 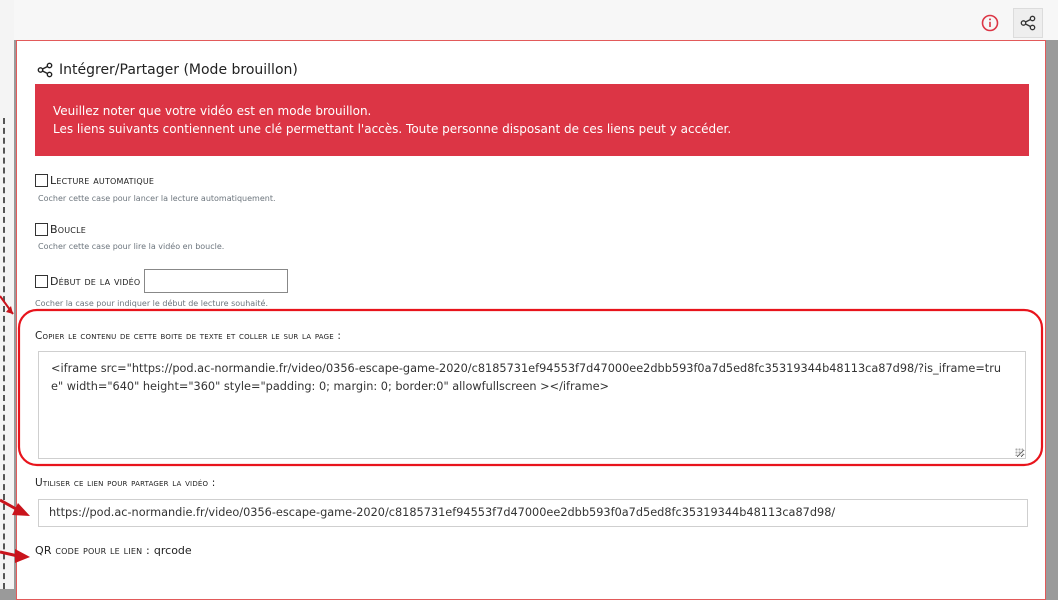 I want to click on dashed-divider, so click(x=5, y=353).